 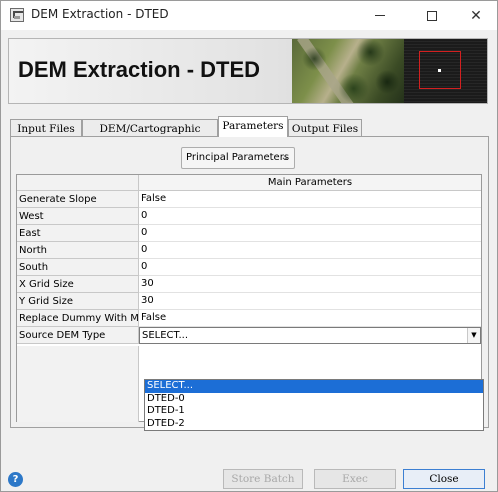 I want to click on parameter-section-label: Principal Parameters, so click(x=238, y=157).